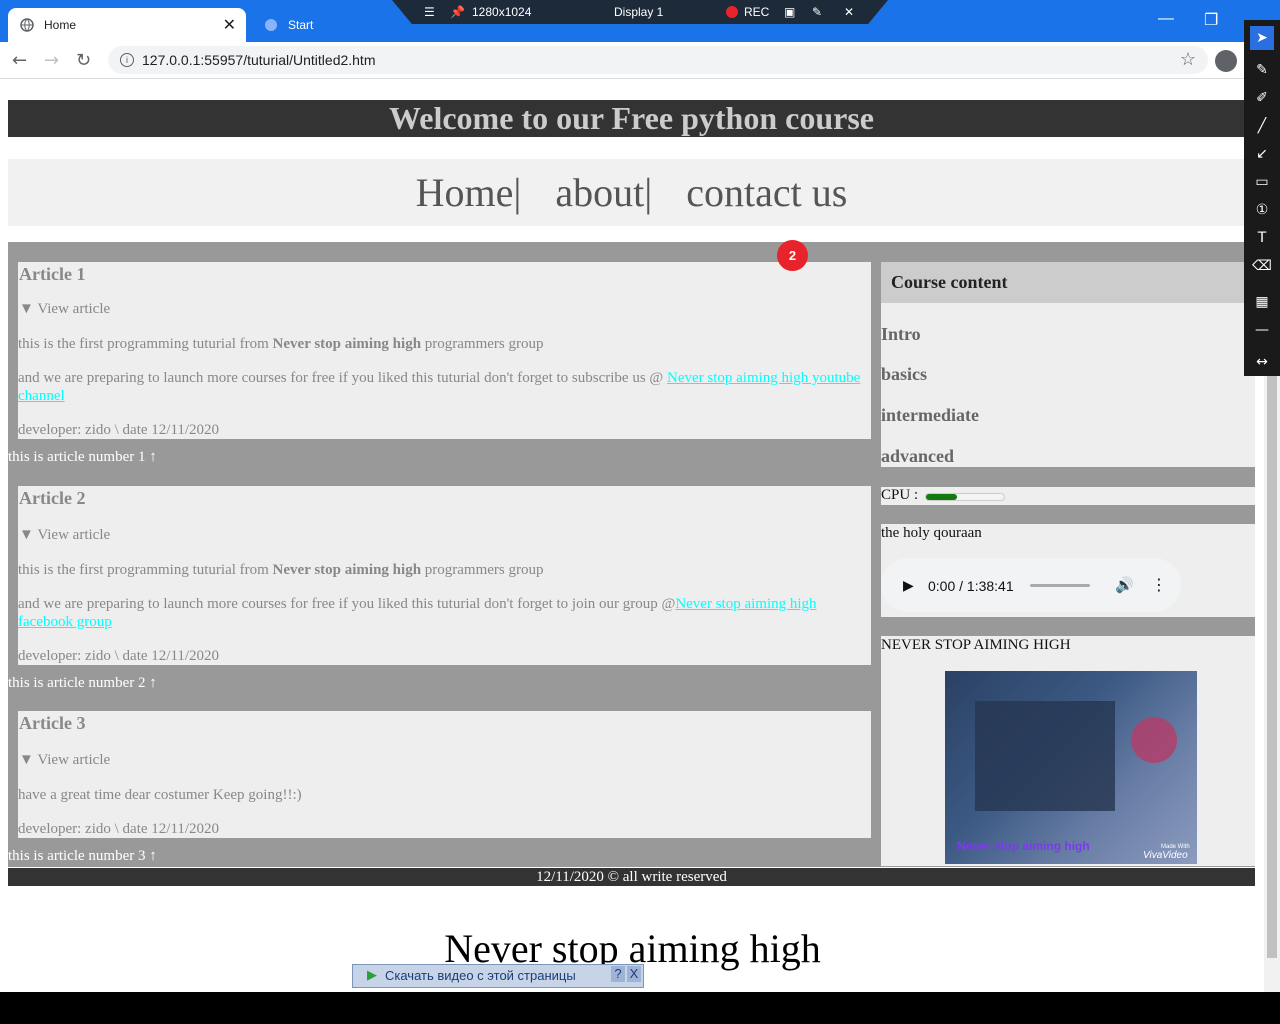  I want to click on top-navigation: Home| about| contact us, so click(631, 192).